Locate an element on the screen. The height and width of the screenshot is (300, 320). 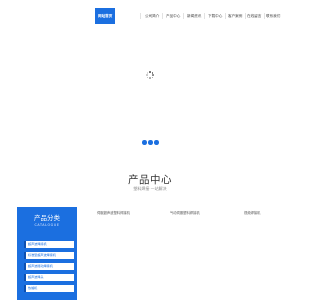
category-item: 超声波焊接机 is located at coordinates (49, 244).